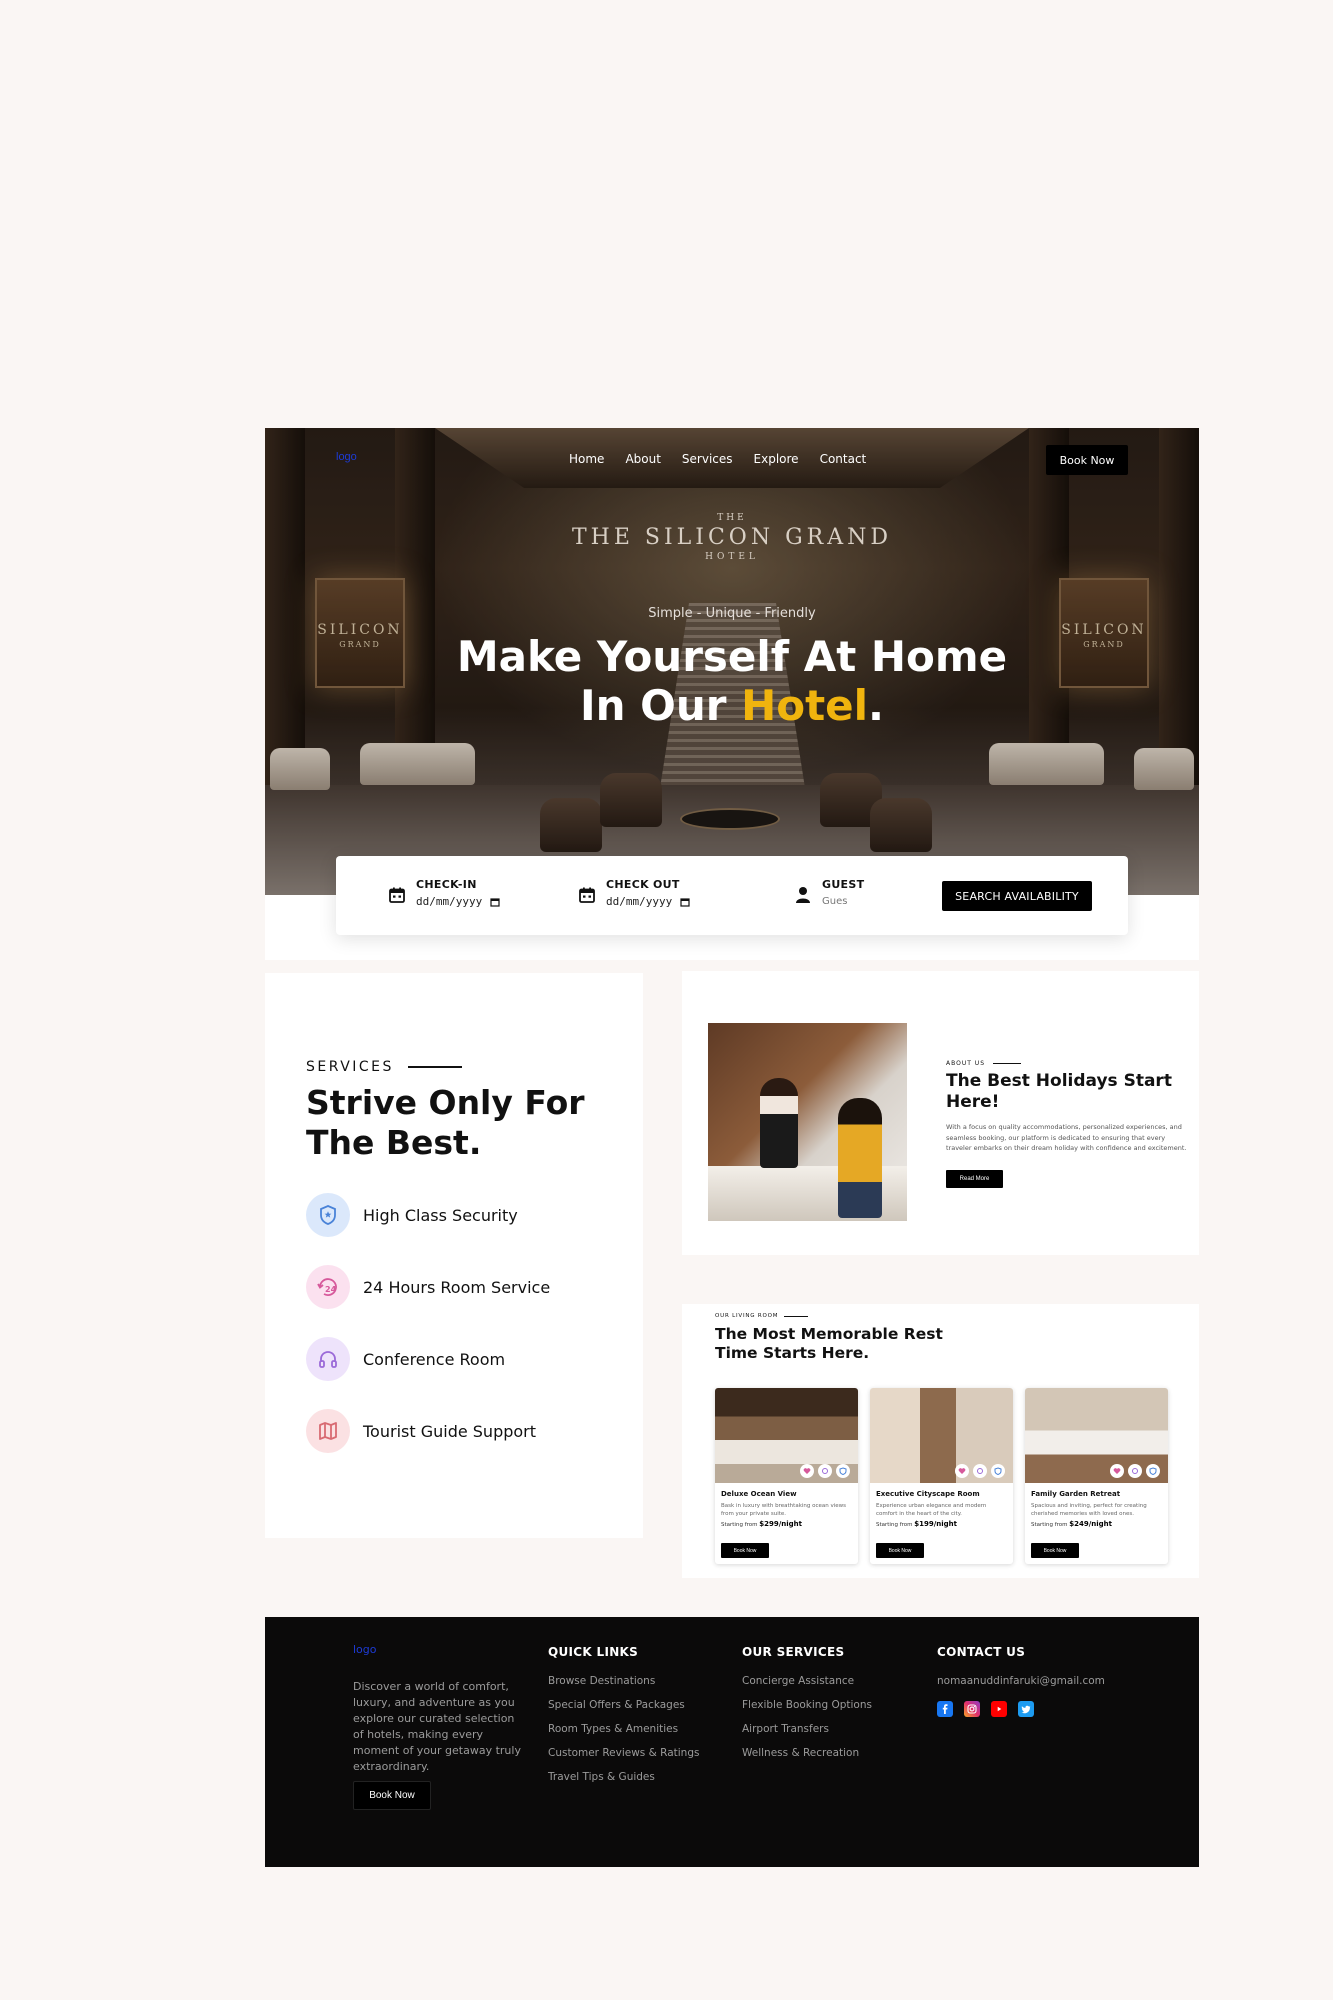  What do you see at coordinates (450, 1431) in the screenshot?
I see `service-label: Tourist Guide Support` at bounding box center [450, 1431].